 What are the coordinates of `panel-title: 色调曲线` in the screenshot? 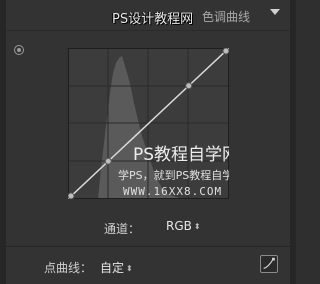 It's located at (226, 16).